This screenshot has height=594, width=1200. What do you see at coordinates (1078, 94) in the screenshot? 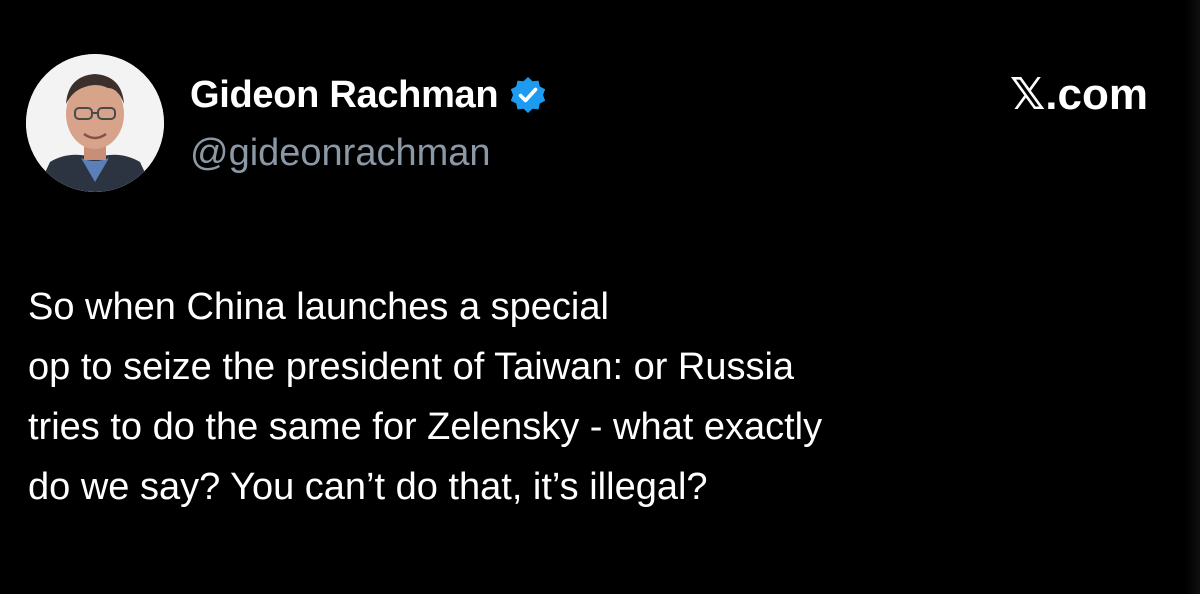
I see `x-com-logo: 𝕏.com` at bounding box center [1078, 94].